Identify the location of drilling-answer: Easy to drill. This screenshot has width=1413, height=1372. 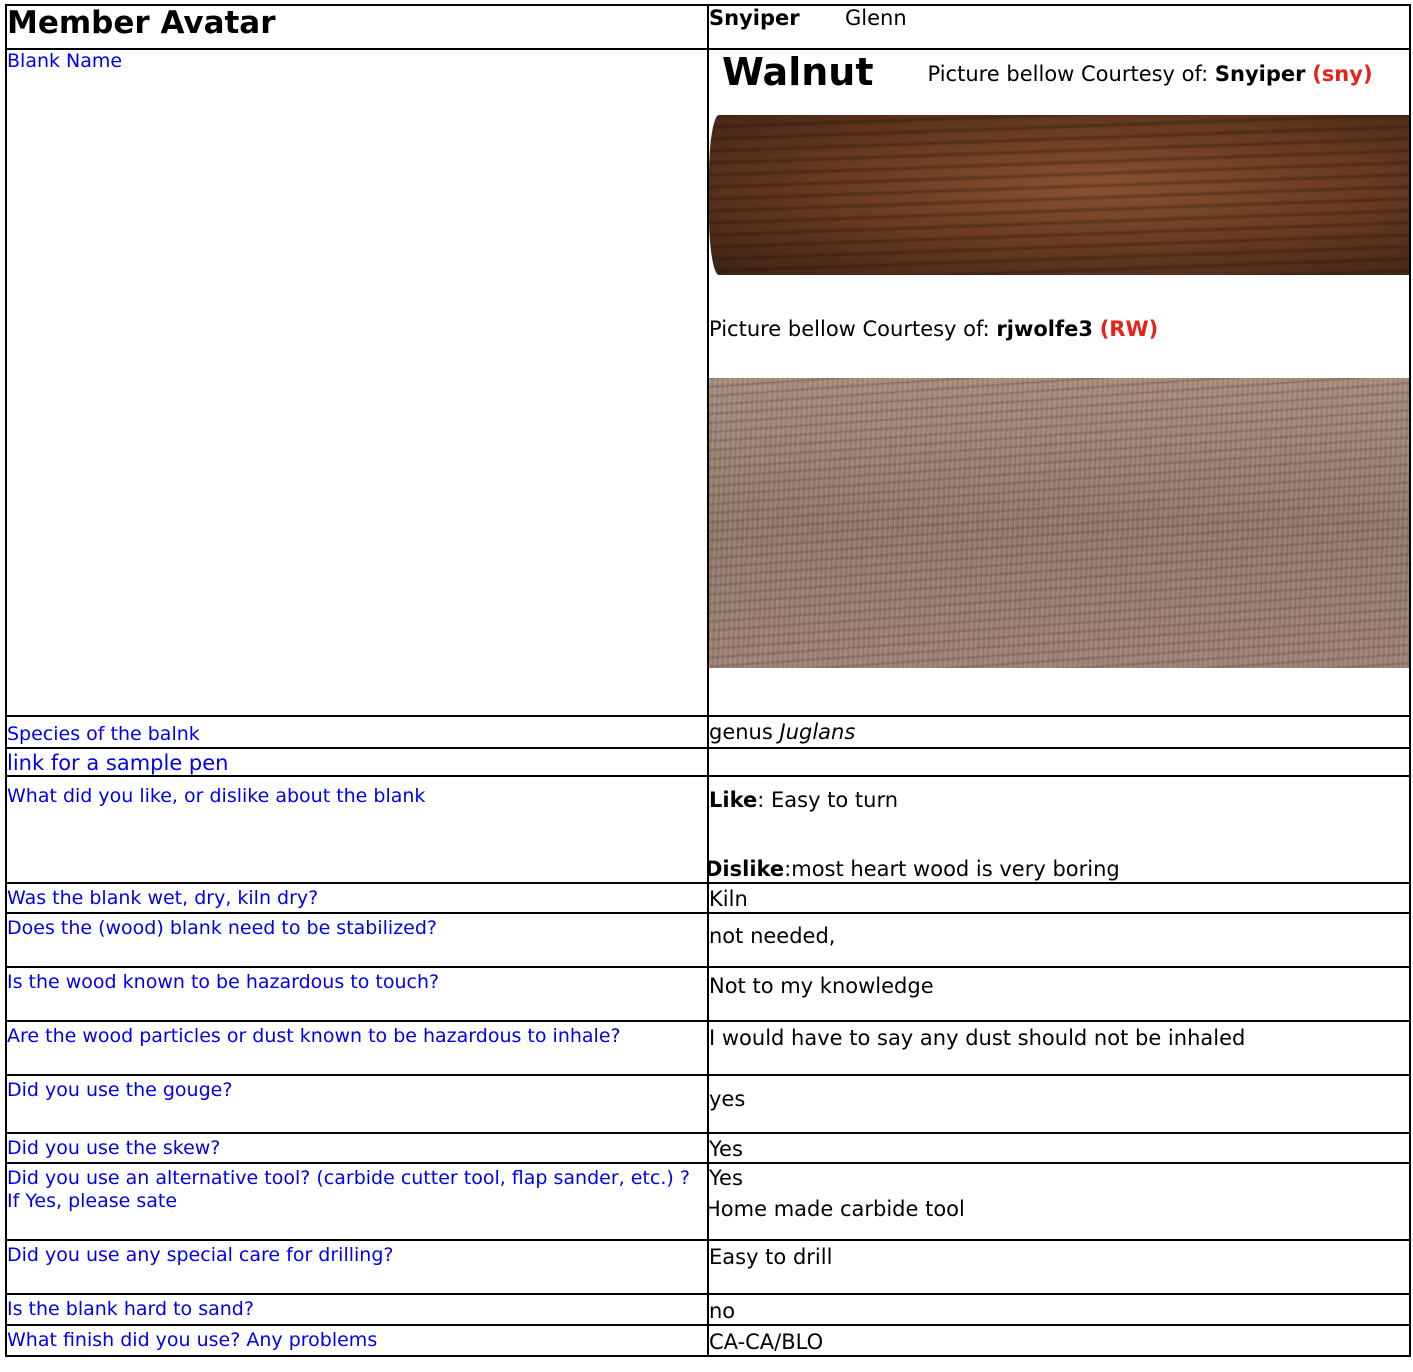
(1059, 1267).